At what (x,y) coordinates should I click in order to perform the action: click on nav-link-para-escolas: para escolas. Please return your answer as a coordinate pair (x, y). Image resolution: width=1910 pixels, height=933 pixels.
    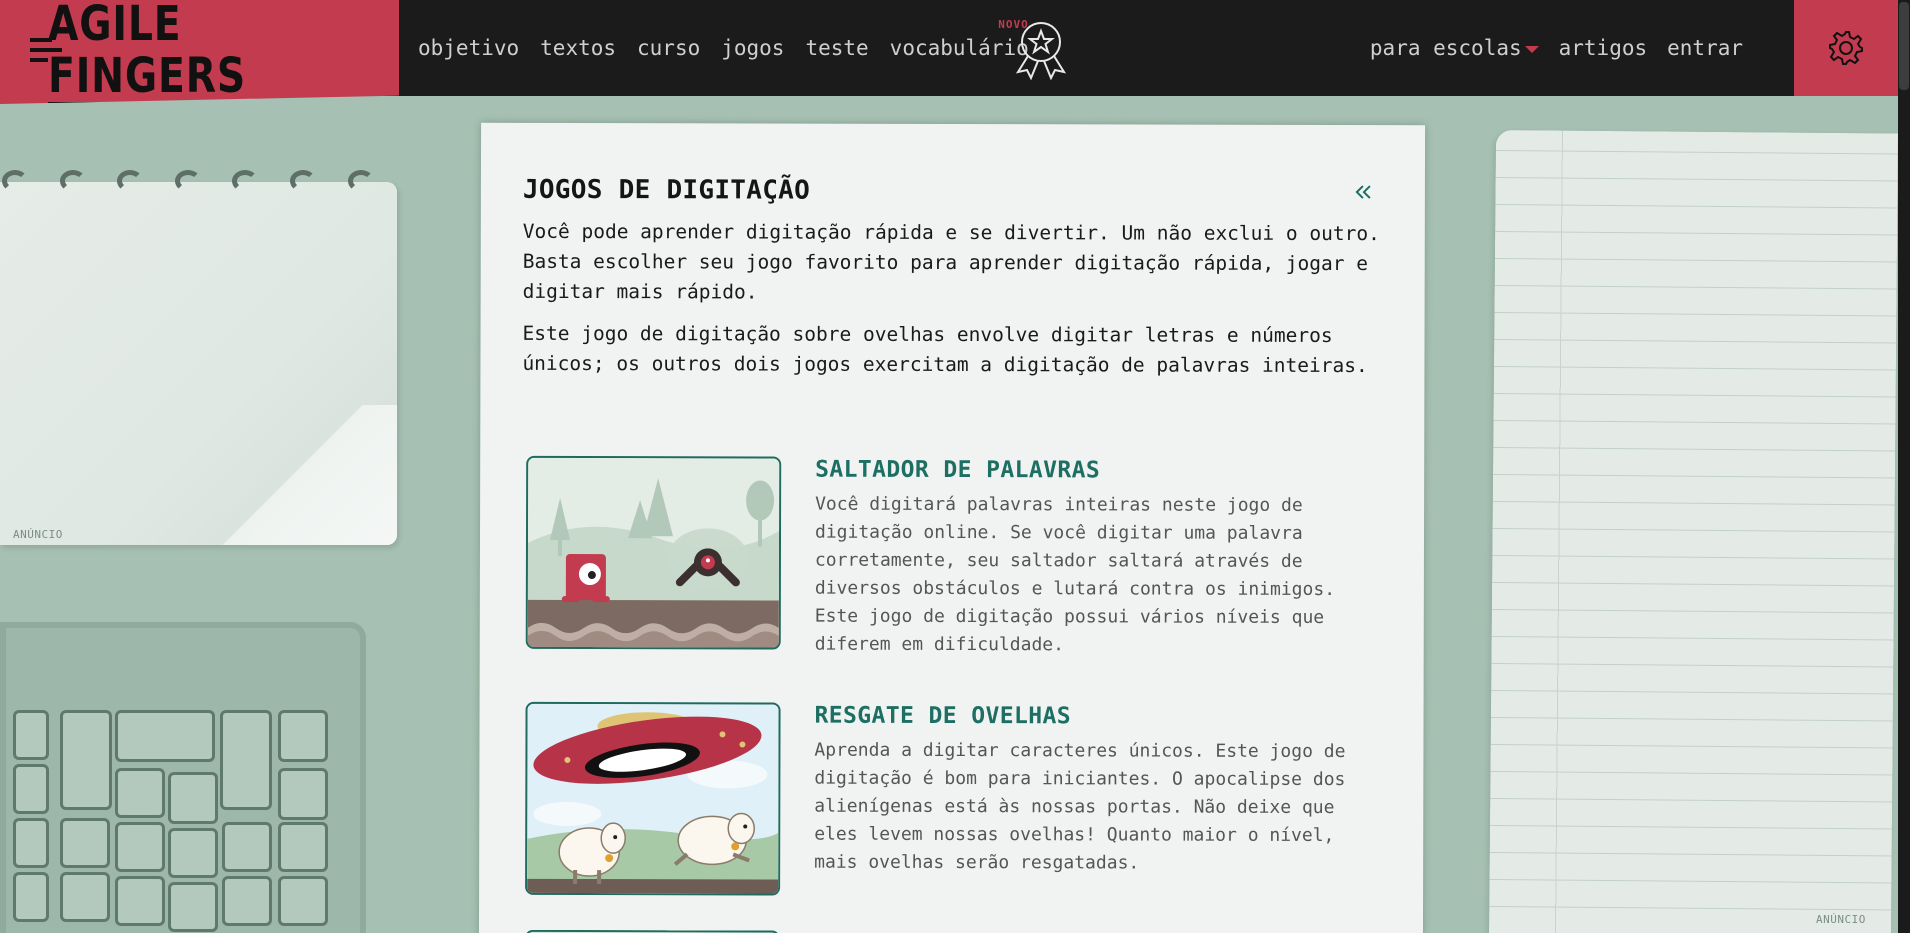
    Looking at the image, I should click on (1454, 48).